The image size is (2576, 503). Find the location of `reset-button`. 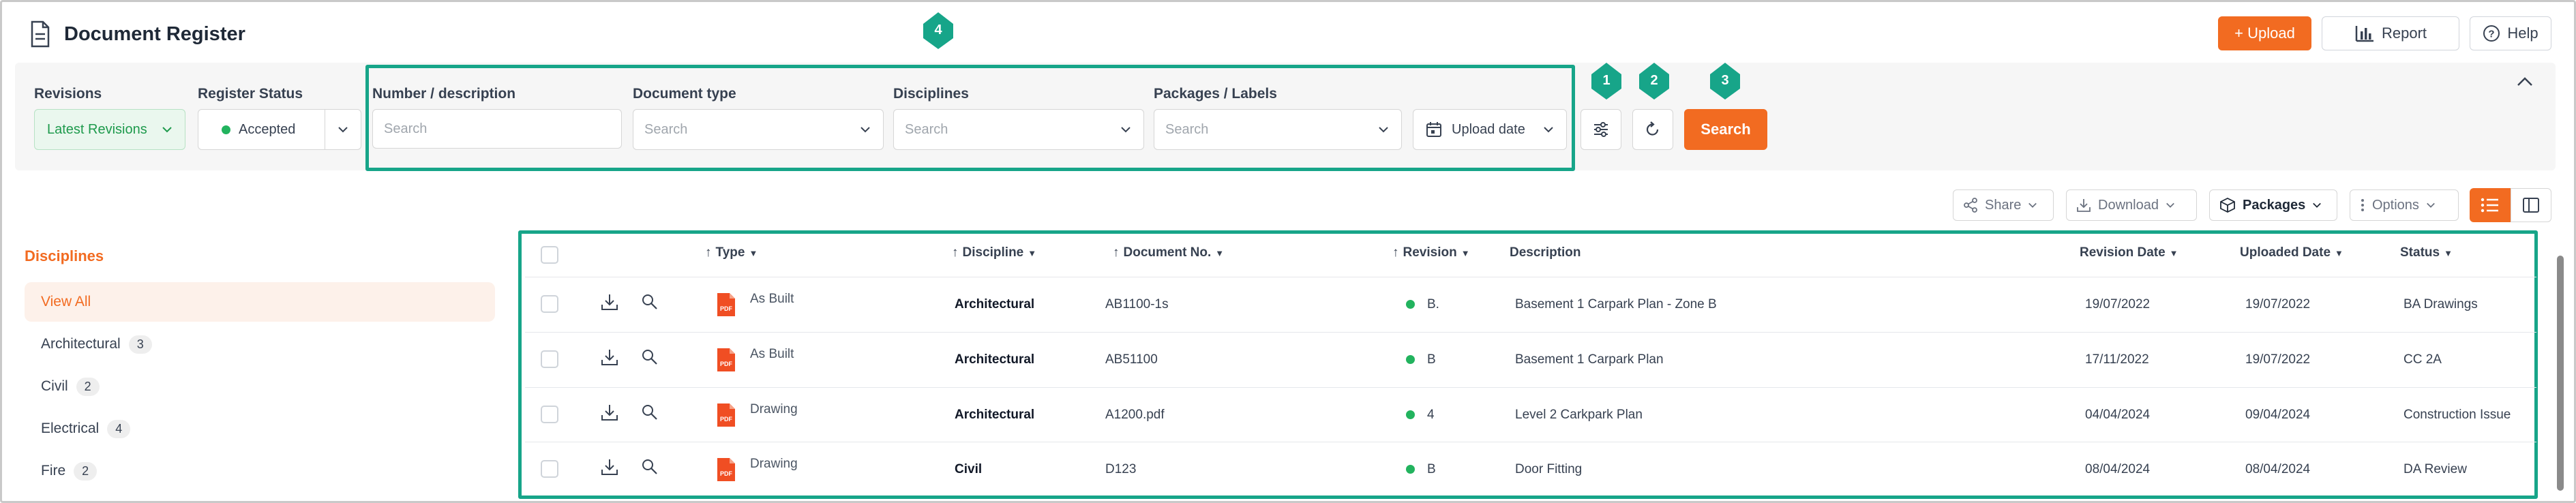

reset-button is located at coordinates (1652, 129).